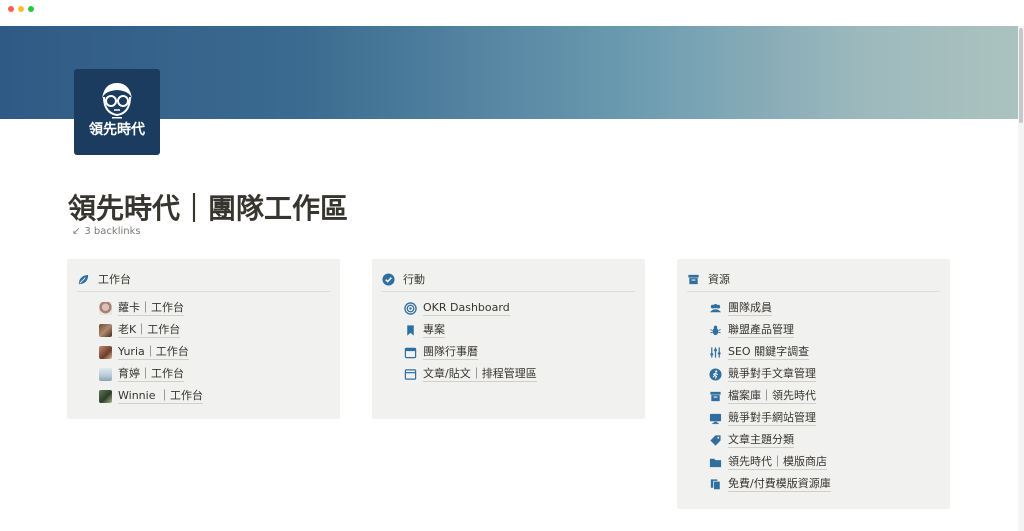 The width and height of the screenshot is (1024, 531). Describe the element at coordinates (151, 374) in the screenshot. I see `link-label: 育婷｜工作台` at that location.